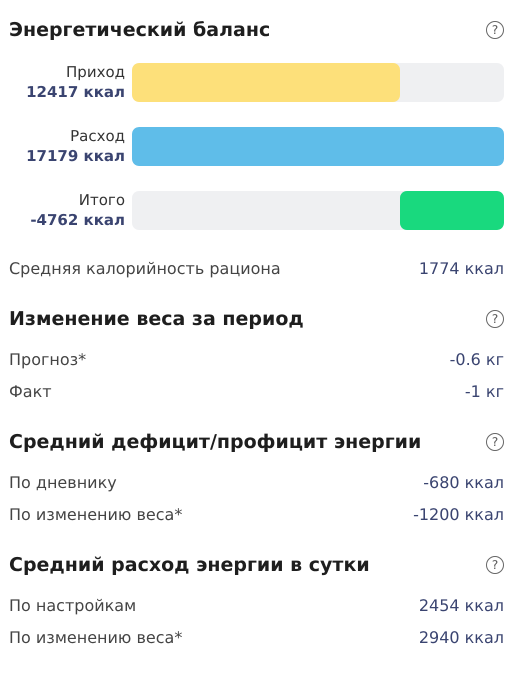 The image size is (522, 680). I want to click on row-label: Средняя калорийность рациона, so click(145, 268).